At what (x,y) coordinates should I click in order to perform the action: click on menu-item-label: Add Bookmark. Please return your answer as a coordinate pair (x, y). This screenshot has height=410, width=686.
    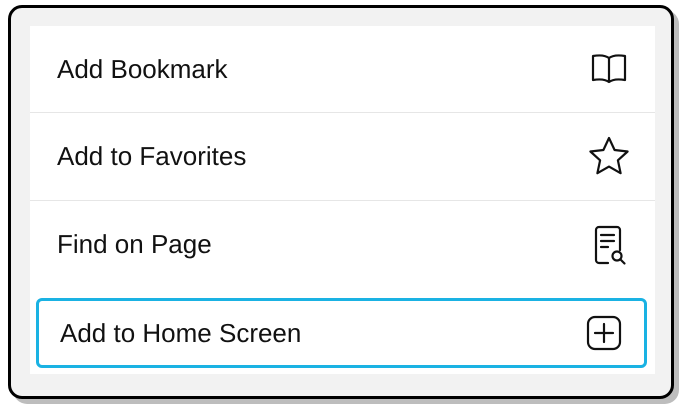
    Looking at the image, I should click on (142, 69).